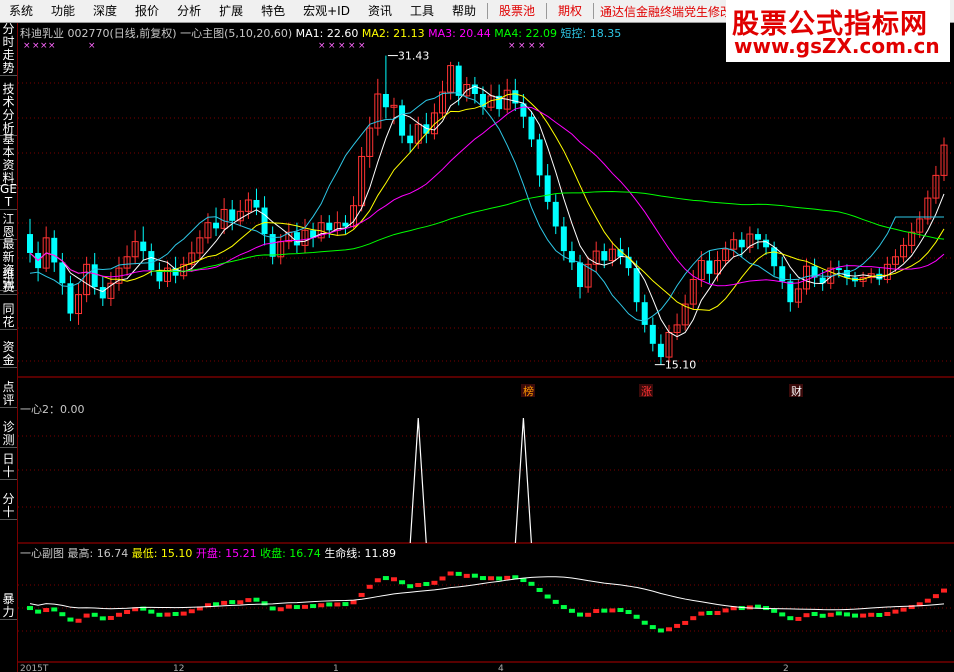 Image resolution: width=954 pixels, height=672 pixels. I want to click on menu-6: 特色, so click(273, 11).